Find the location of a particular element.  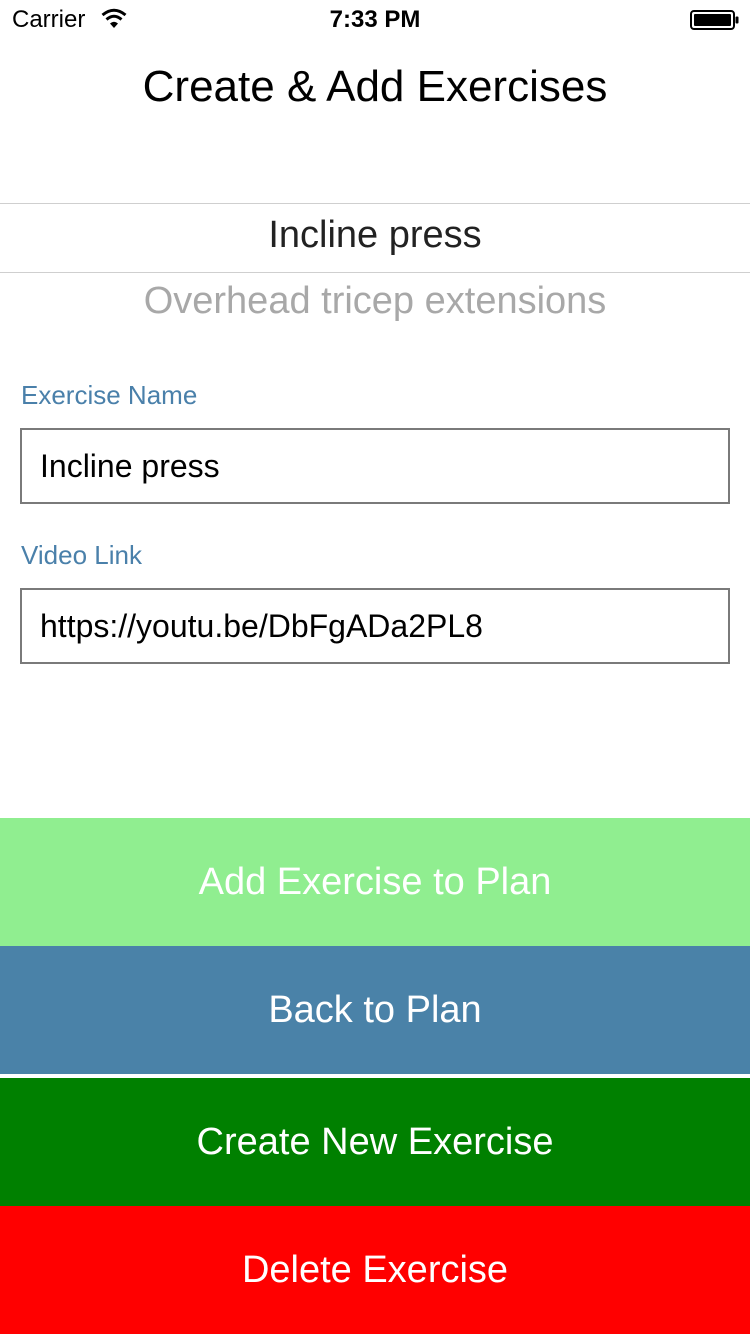

battery-icon is located at coordinates (714, 20).